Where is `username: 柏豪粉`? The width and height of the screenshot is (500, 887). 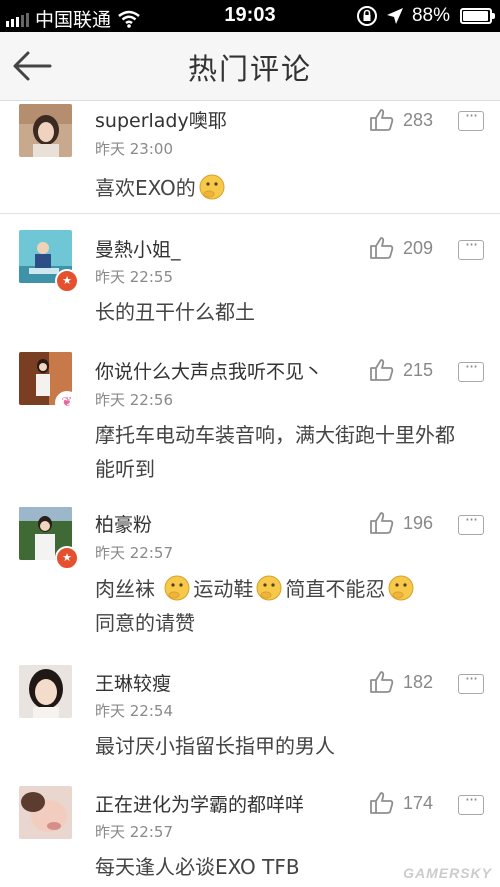
username: 柏豪粉 is located at coordinates (123, 523).